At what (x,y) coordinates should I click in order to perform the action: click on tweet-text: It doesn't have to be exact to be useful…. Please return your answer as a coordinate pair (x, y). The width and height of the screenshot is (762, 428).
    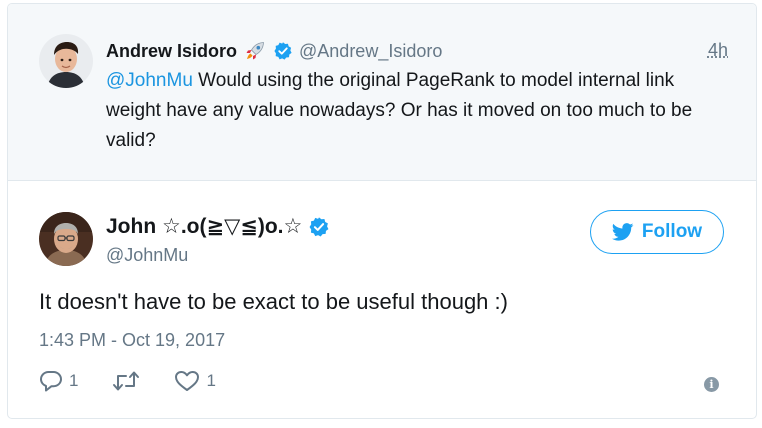
    Looking at the image, I should click on (273, 301).